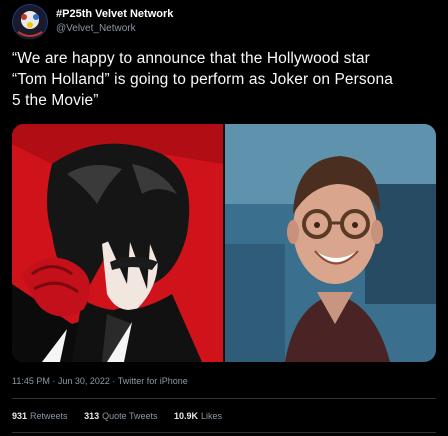 Image resolution: width=448 pixels, height=436 pixels. Describe the element at coordinates (96, 28) in the screenshot. I see `author-handle: @Velvet_Network` at that location.